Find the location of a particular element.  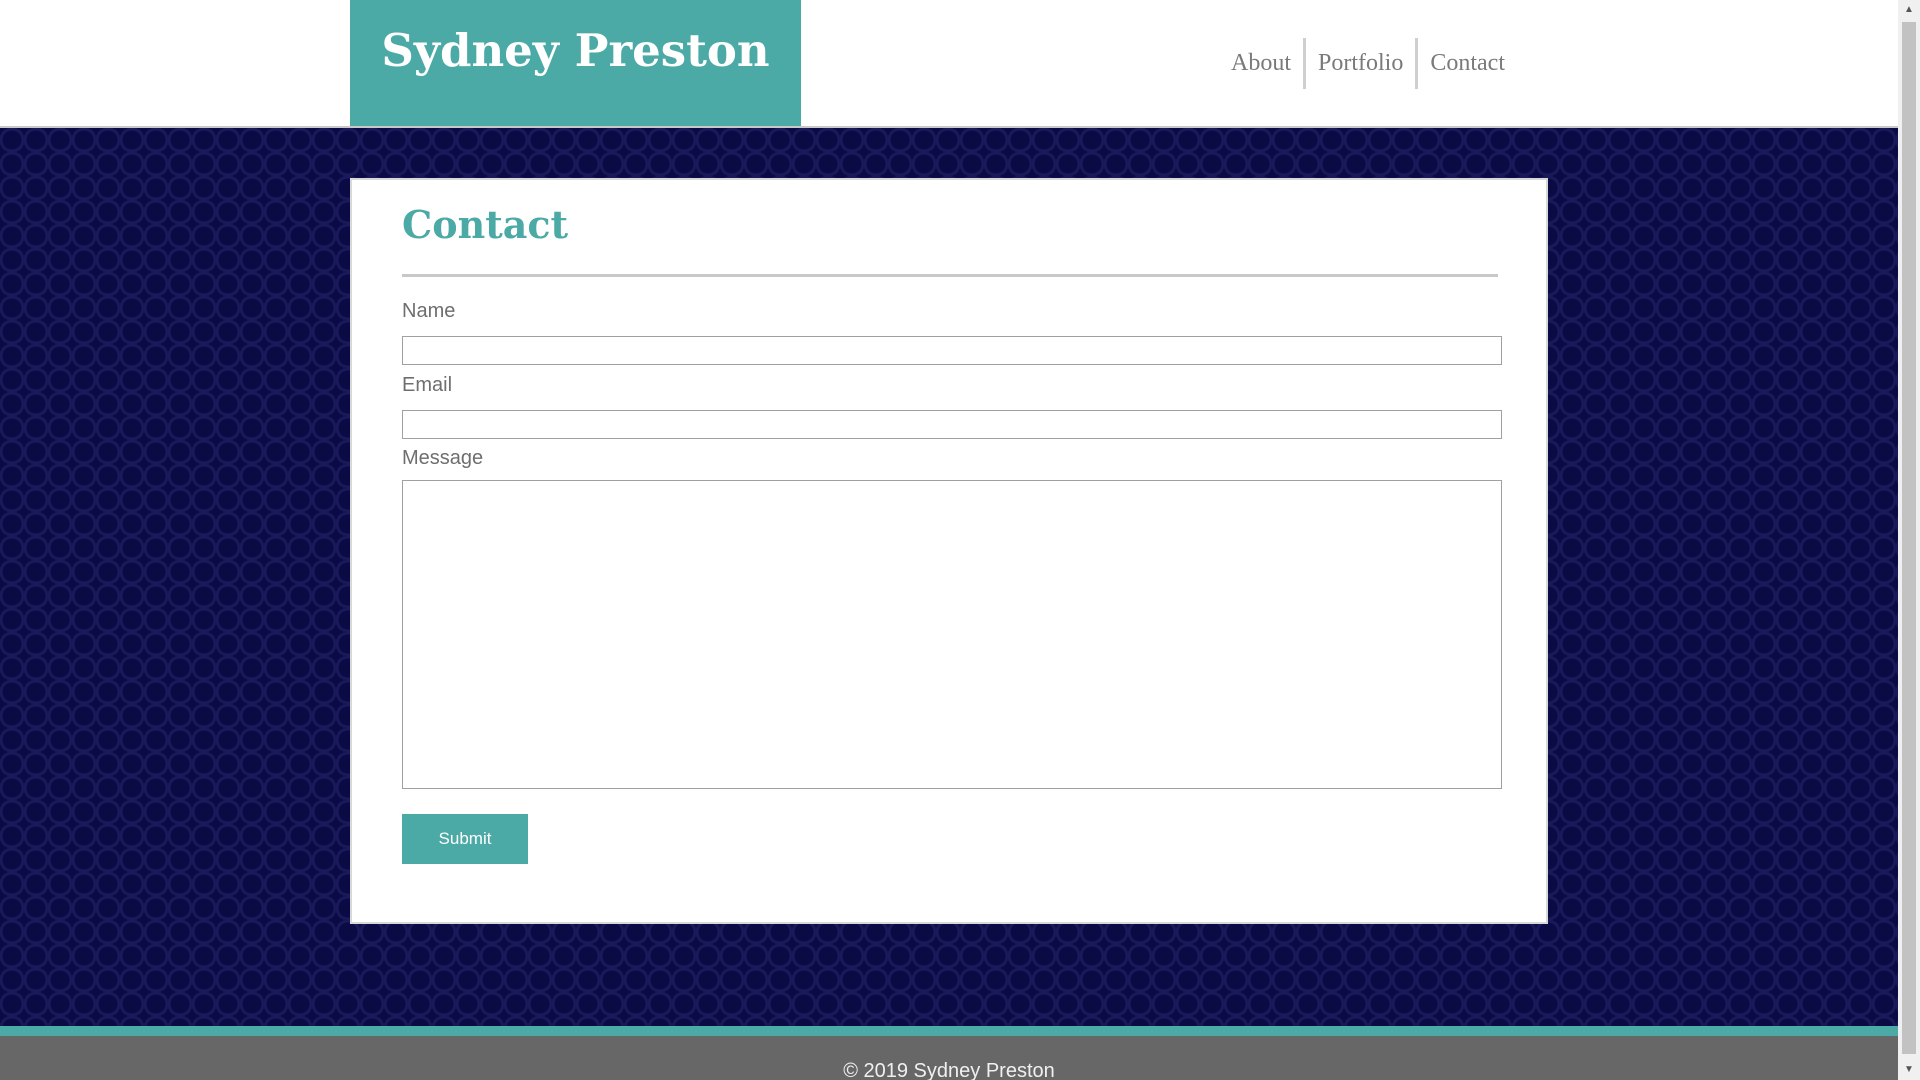

page-title: Contact is located at coordinates (485, 224).